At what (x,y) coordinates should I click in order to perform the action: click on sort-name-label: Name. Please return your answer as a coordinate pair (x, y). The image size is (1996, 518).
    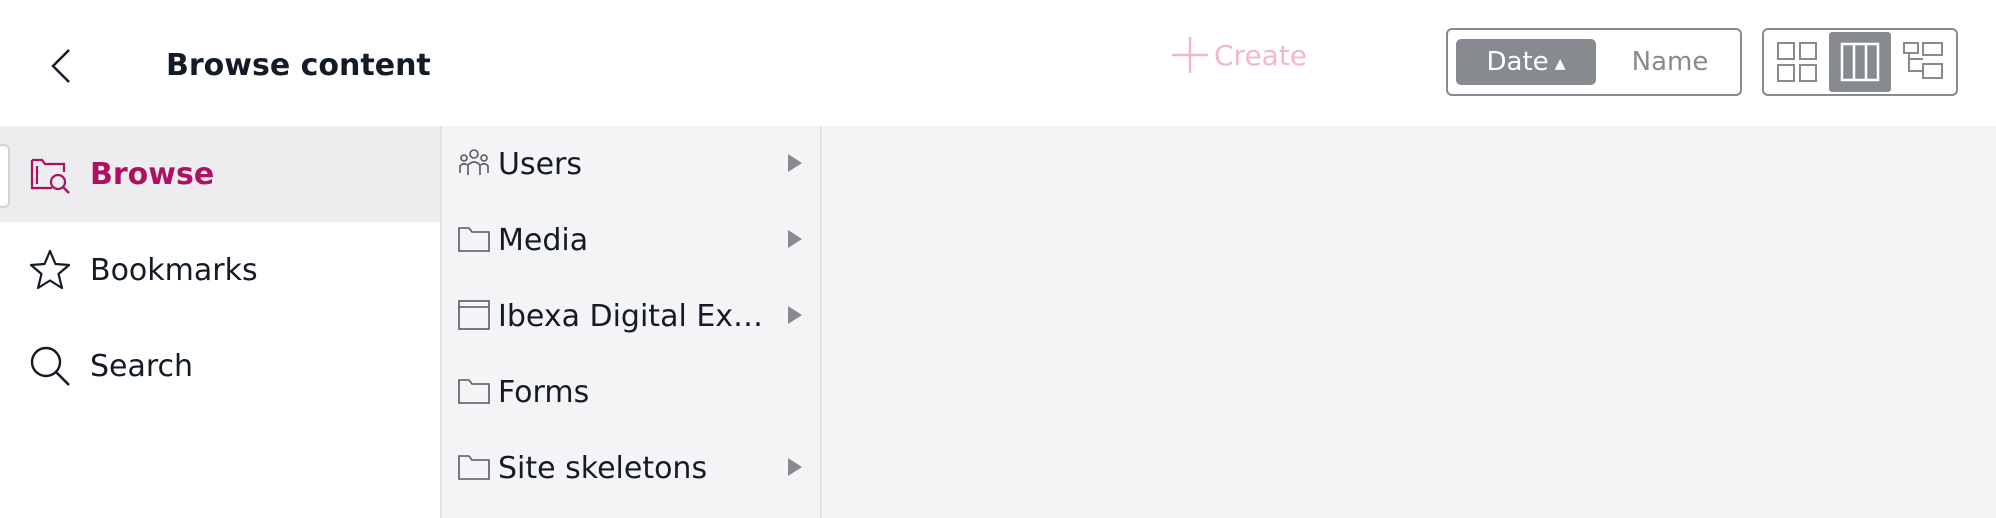
    Looking at the image, I should click on (1670, 62).